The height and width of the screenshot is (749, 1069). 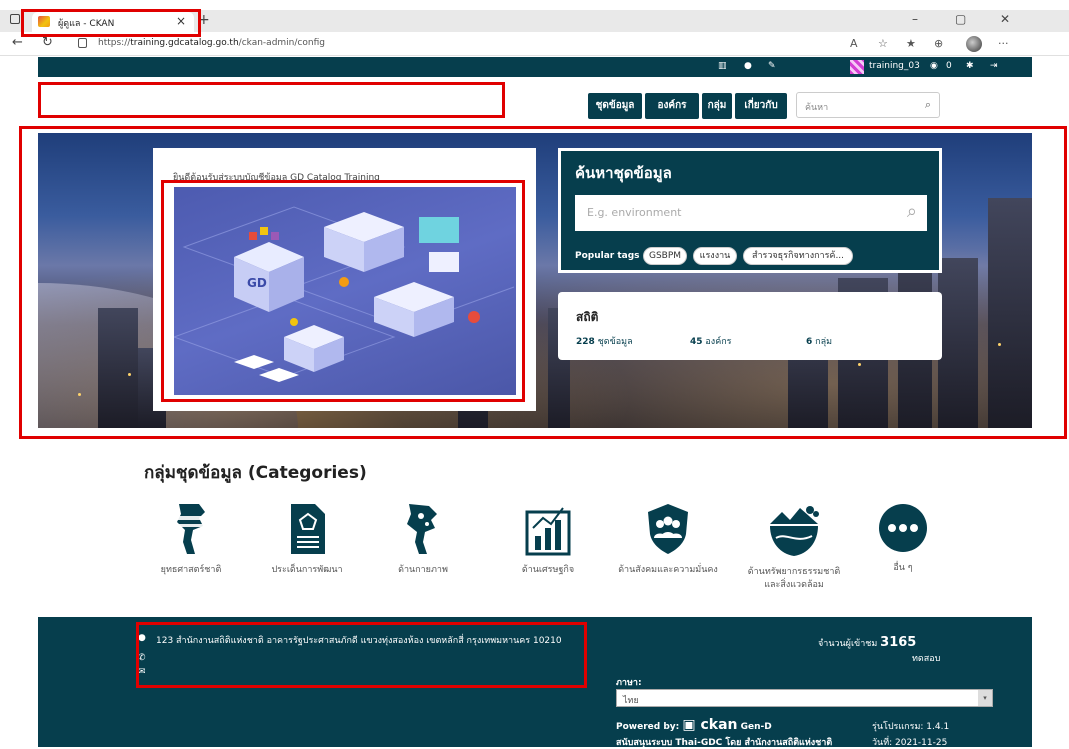 I want to click on username-link: training_03, so click(x=894, y=66).